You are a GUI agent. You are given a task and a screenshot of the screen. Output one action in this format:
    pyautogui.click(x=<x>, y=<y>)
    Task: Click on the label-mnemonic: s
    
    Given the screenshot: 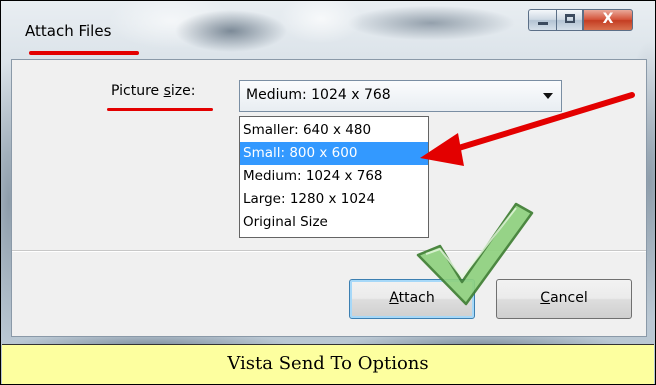 What is the action you would take?
    pyautogui.click(x=167, y=91)
    